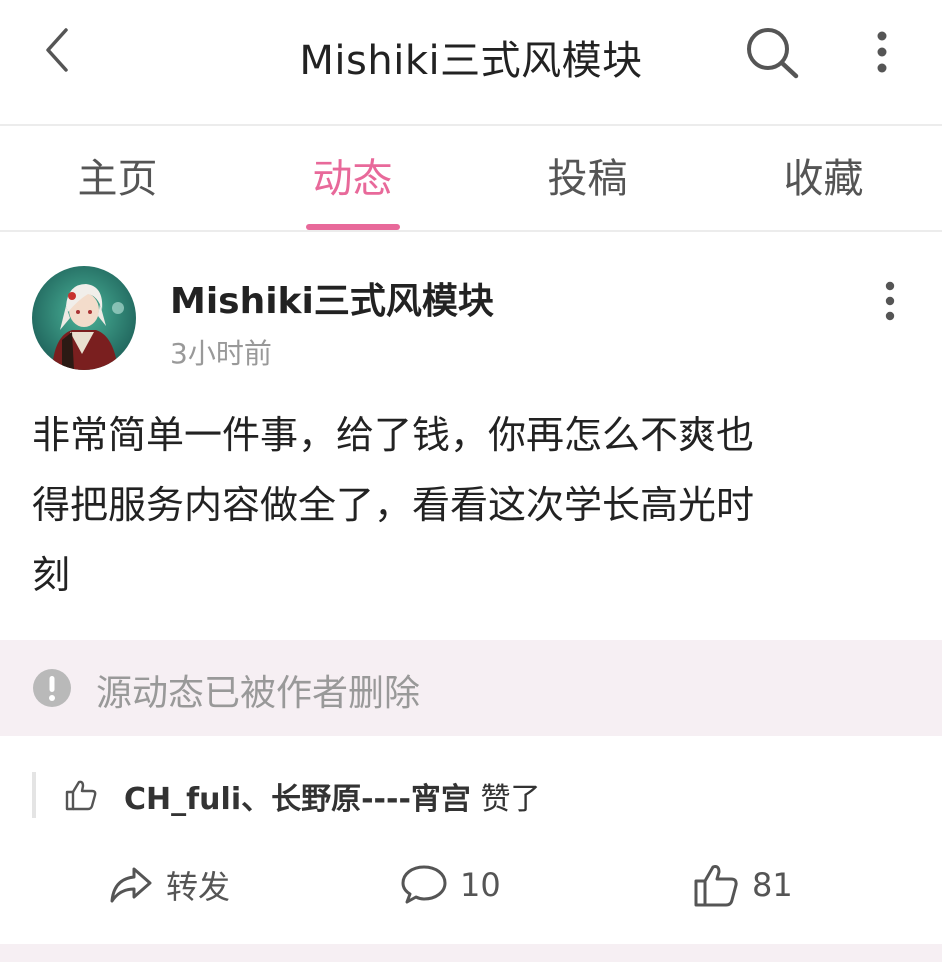  I want to click on avatar-image, so click(84, 318).